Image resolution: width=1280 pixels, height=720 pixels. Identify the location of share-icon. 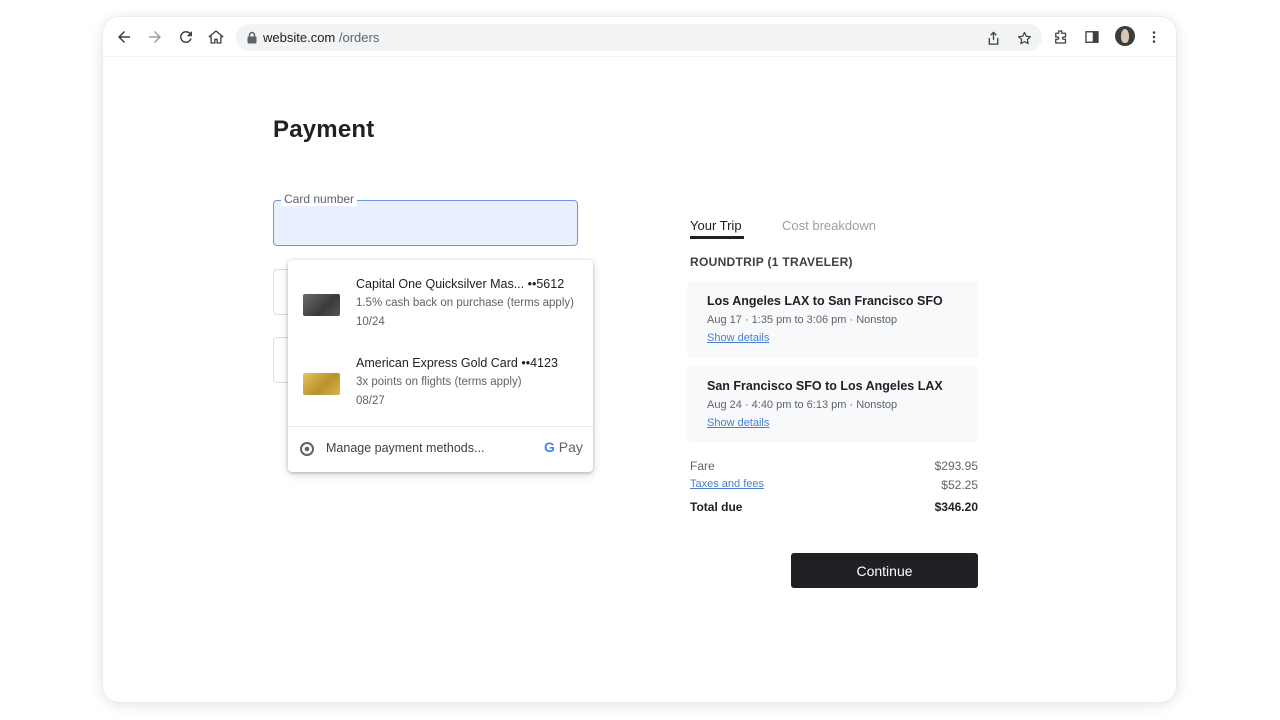
(993, 38).